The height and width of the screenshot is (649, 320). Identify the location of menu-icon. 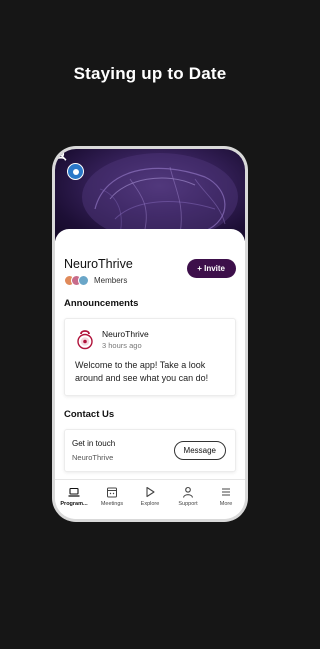
(226, 492).